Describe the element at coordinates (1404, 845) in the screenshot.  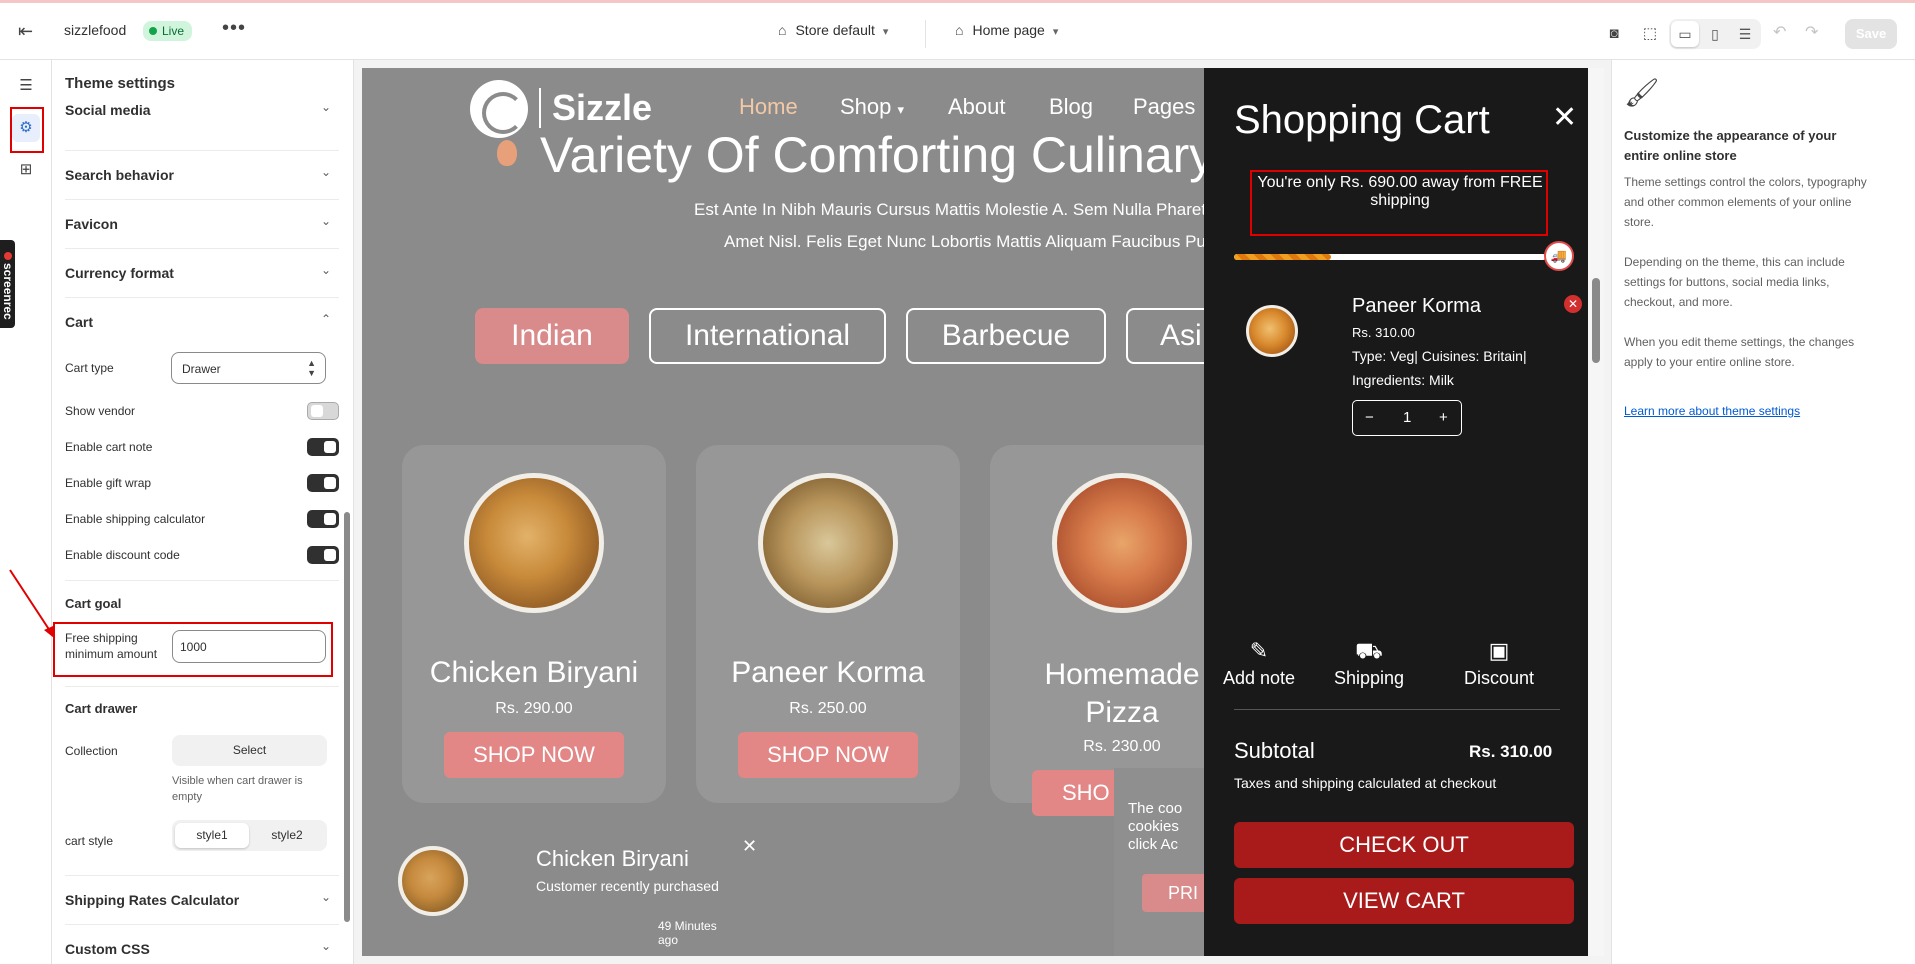
I see `checkout-button: CHECK OUT` at that location.